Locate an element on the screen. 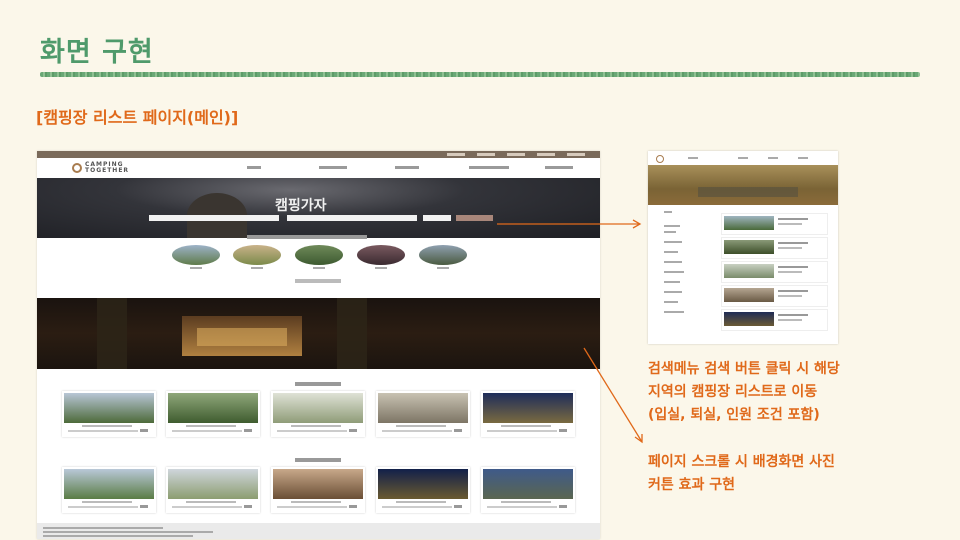 This screenshot has height=540, width=960. arrow-right-icon is located at coordinates (569, 224).